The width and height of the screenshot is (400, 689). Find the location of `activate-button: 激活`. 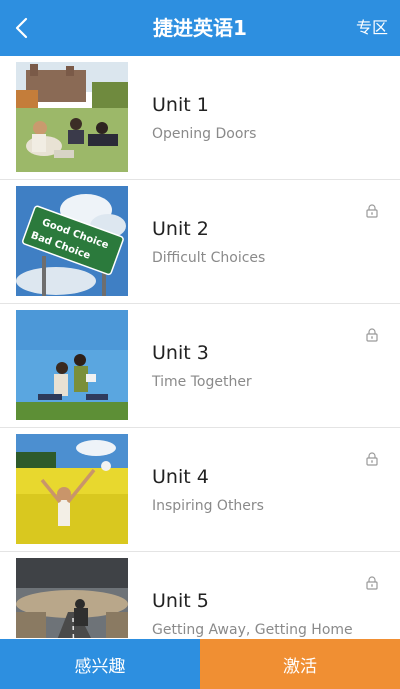

activate-button: 激活 is located at coordinates (300, 664).